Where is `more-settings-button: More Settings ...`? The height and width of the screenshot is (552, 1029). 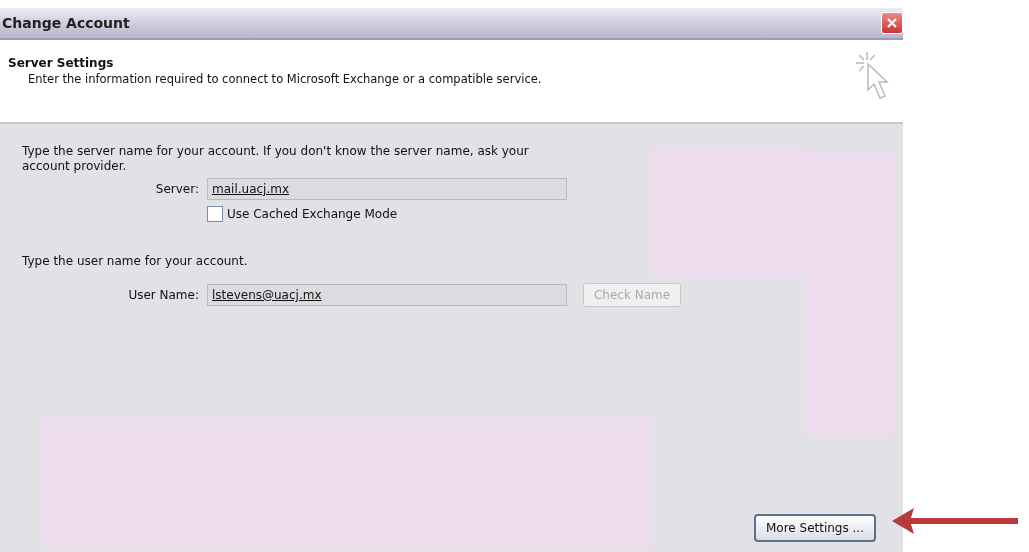
more-settings-button: More Settings ... is located at coordinates (814, 528).